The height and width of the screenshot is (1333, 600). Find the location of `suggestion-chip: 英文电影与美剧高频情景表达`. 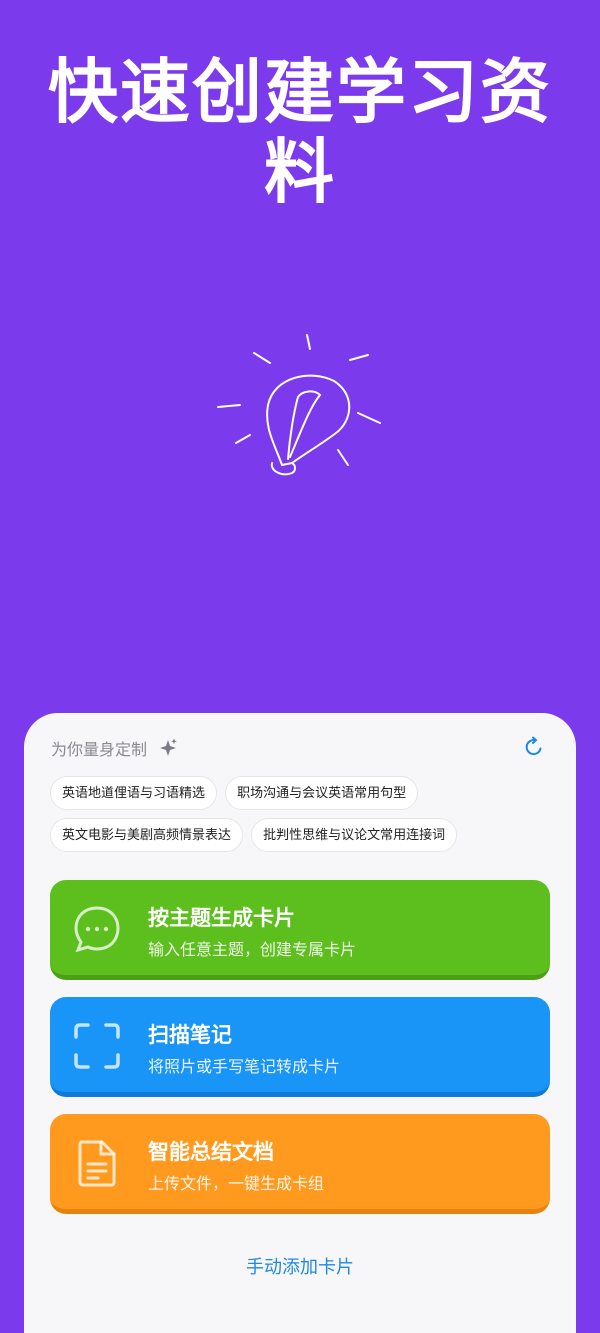

suggestion-chip: 英文电影与美剧高频情景表达 is located at coordinates (147, 835).